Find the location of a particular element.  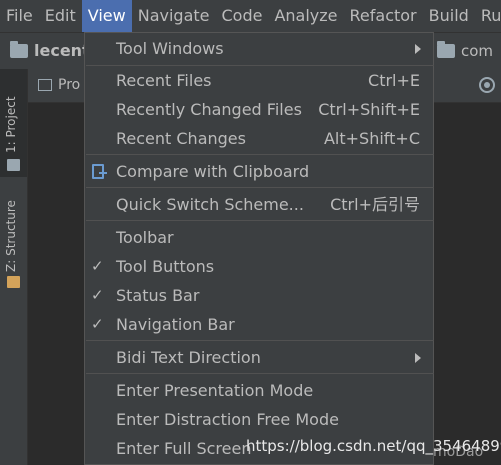

menu-item-label: Status Bar is located at coordinates (158, 295).